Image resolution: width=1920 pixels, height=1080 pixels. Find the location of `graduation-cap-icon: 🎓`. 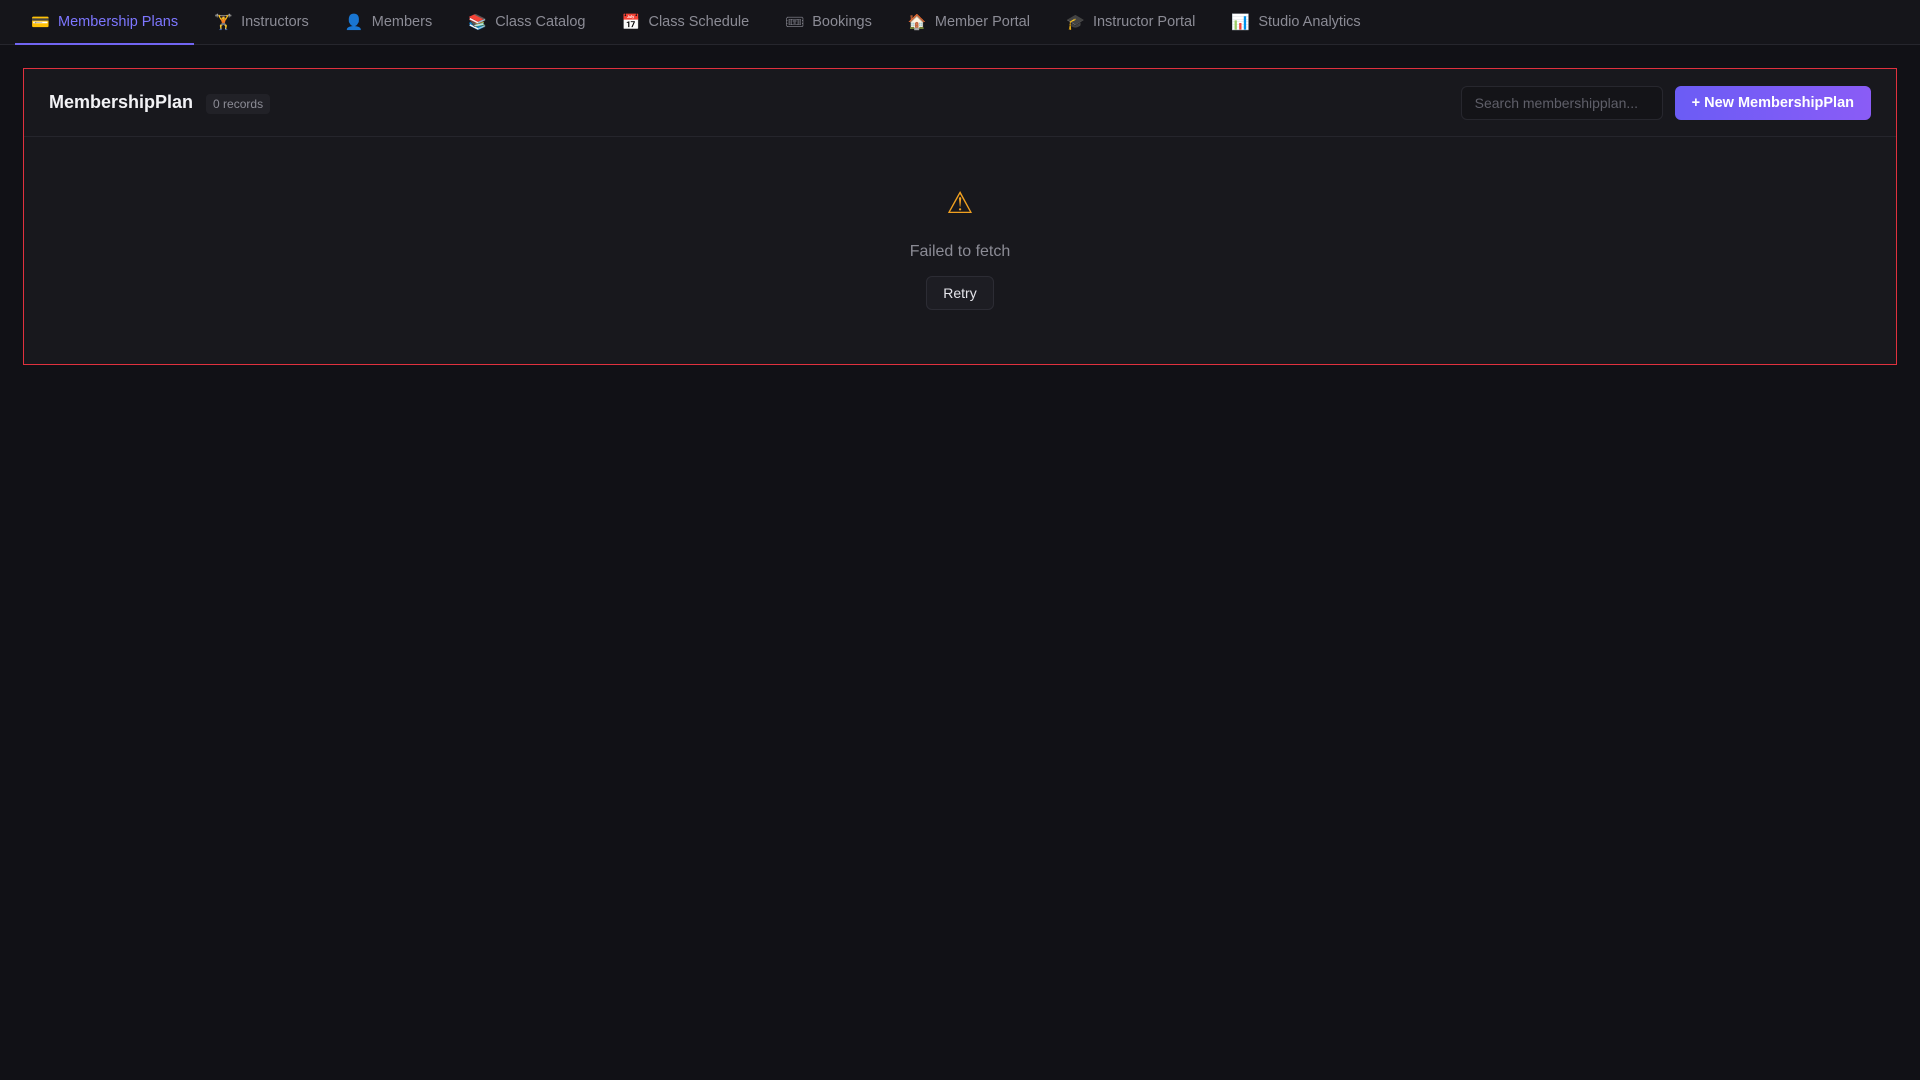

graduation-cap-icon: 🎓 is located at coordinates (1075, 22).